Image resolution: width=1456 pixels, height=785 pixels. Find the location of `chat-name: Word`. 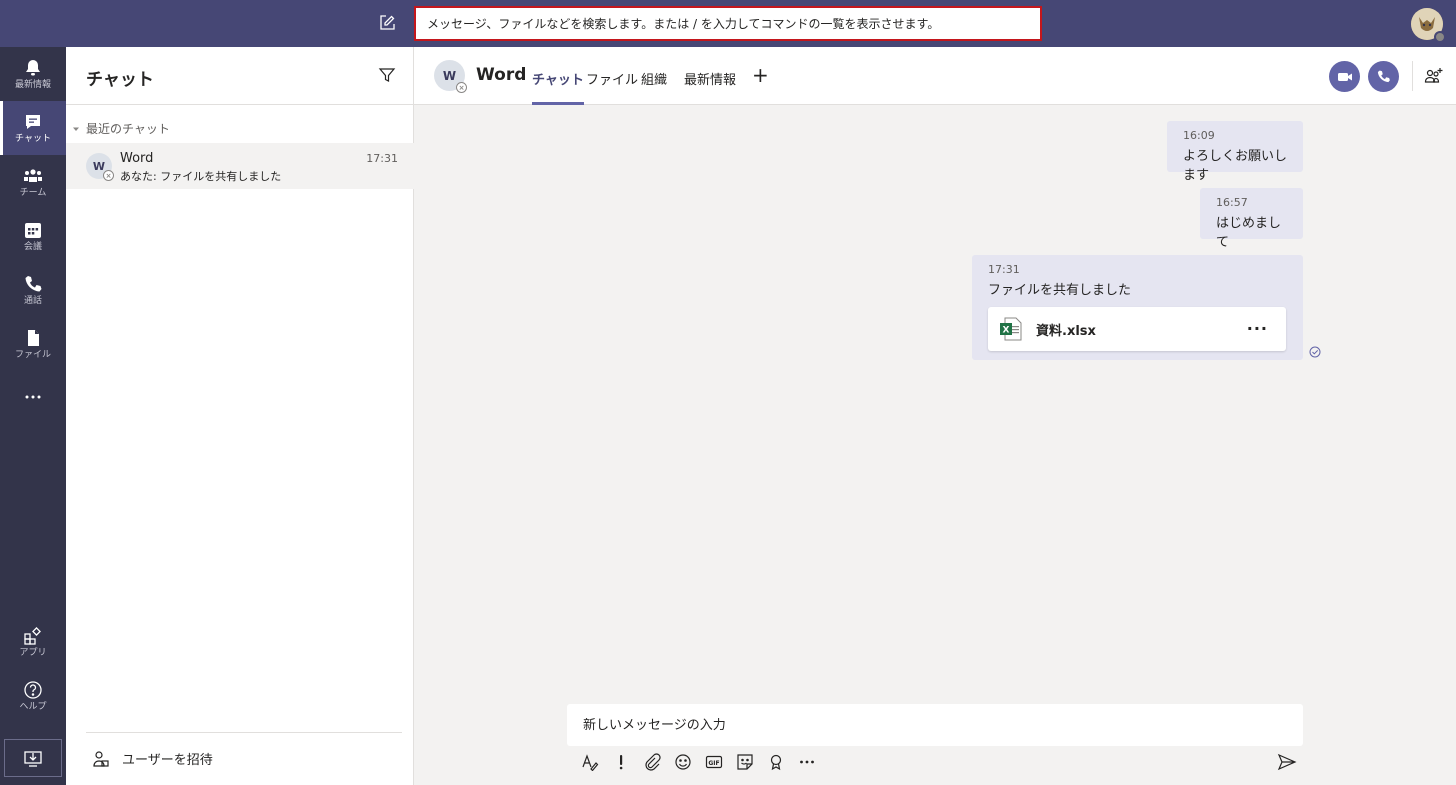

chat-name: Word is located at coordinates (137, 158).